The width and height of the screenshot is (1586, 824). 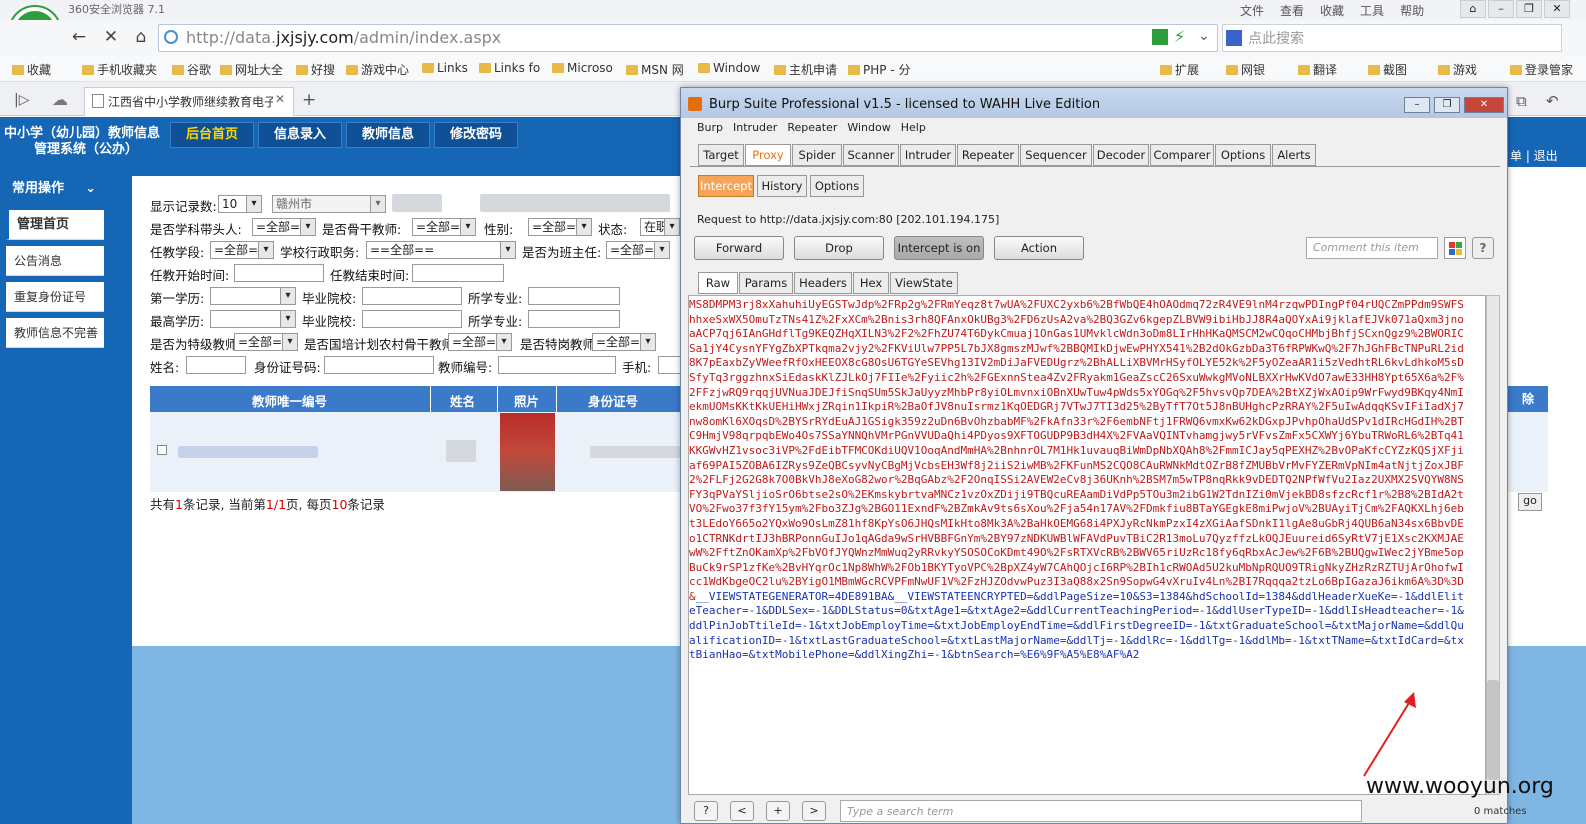 I want to click on burp-minimize-icon: –, so click(x=1417, y=105).